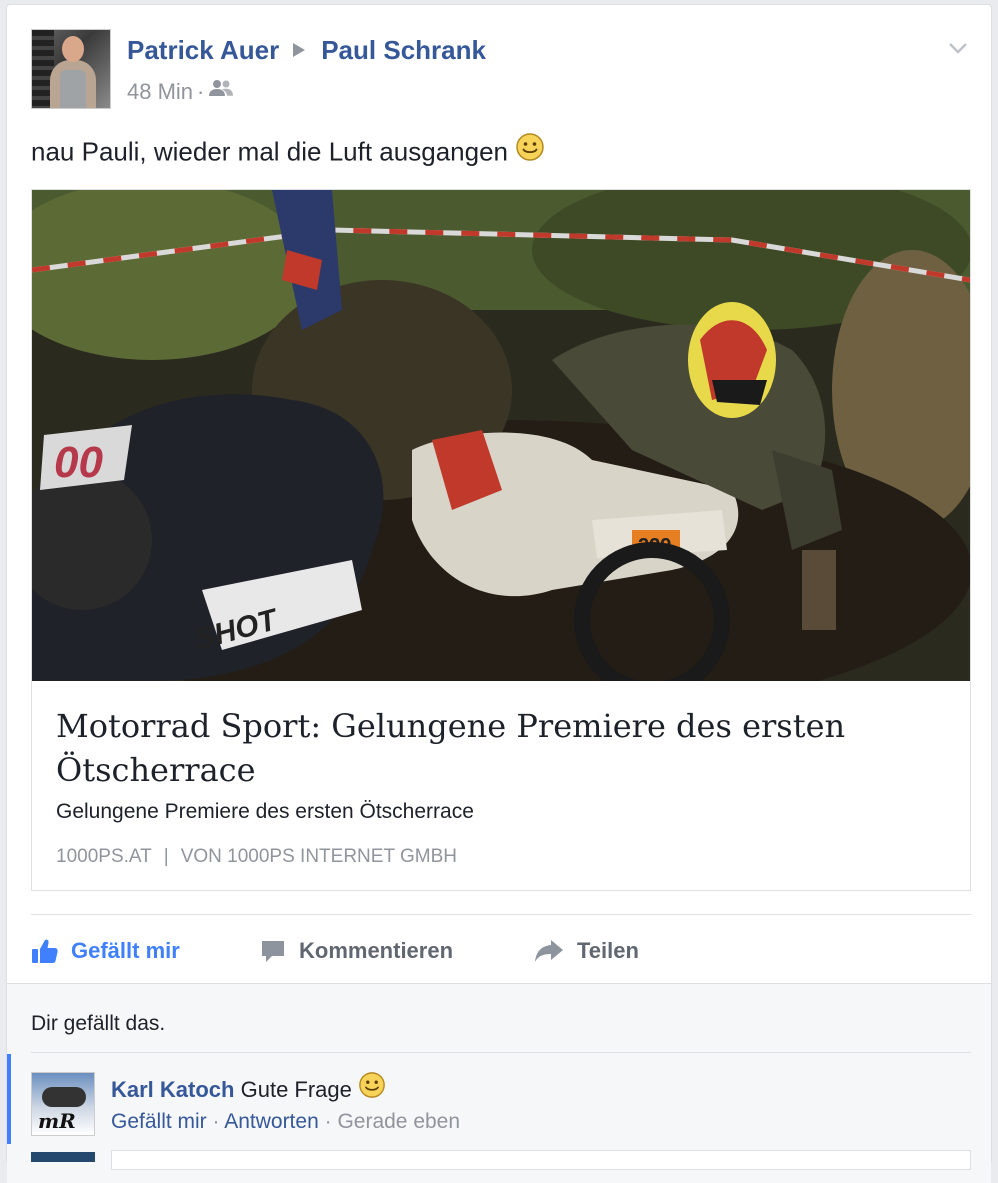  What do you see at coordinates (78, 462) in the screenshot?
I see `svg-text: 00` at bounding box center [78, 462].